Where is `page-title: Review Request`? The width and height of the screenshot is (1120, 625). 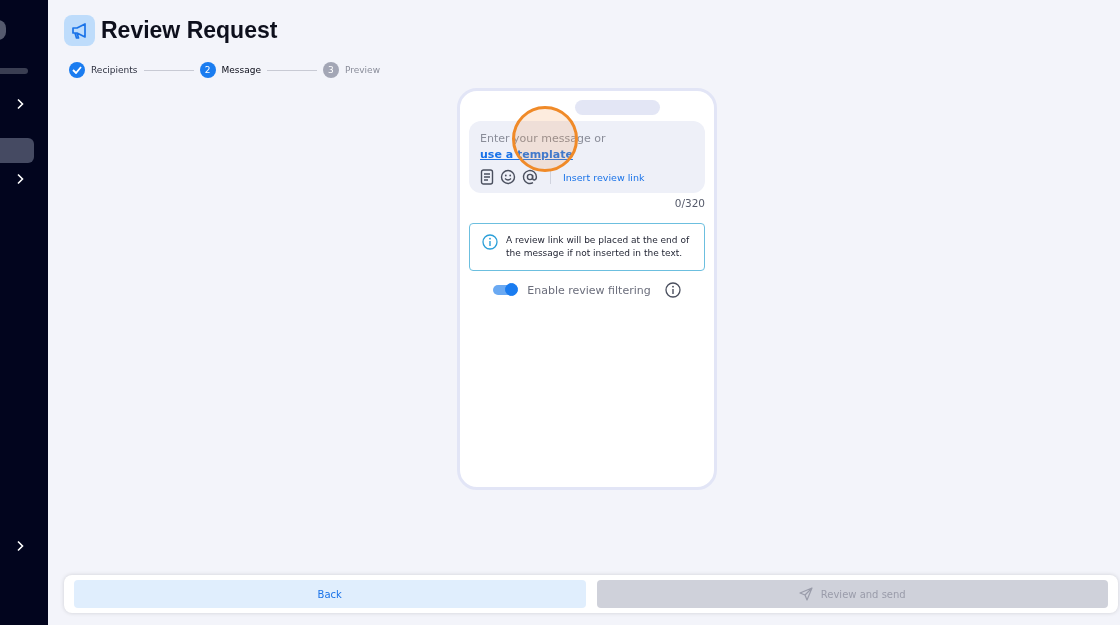
page-title: Review Request is located at coordinates (189, 30).